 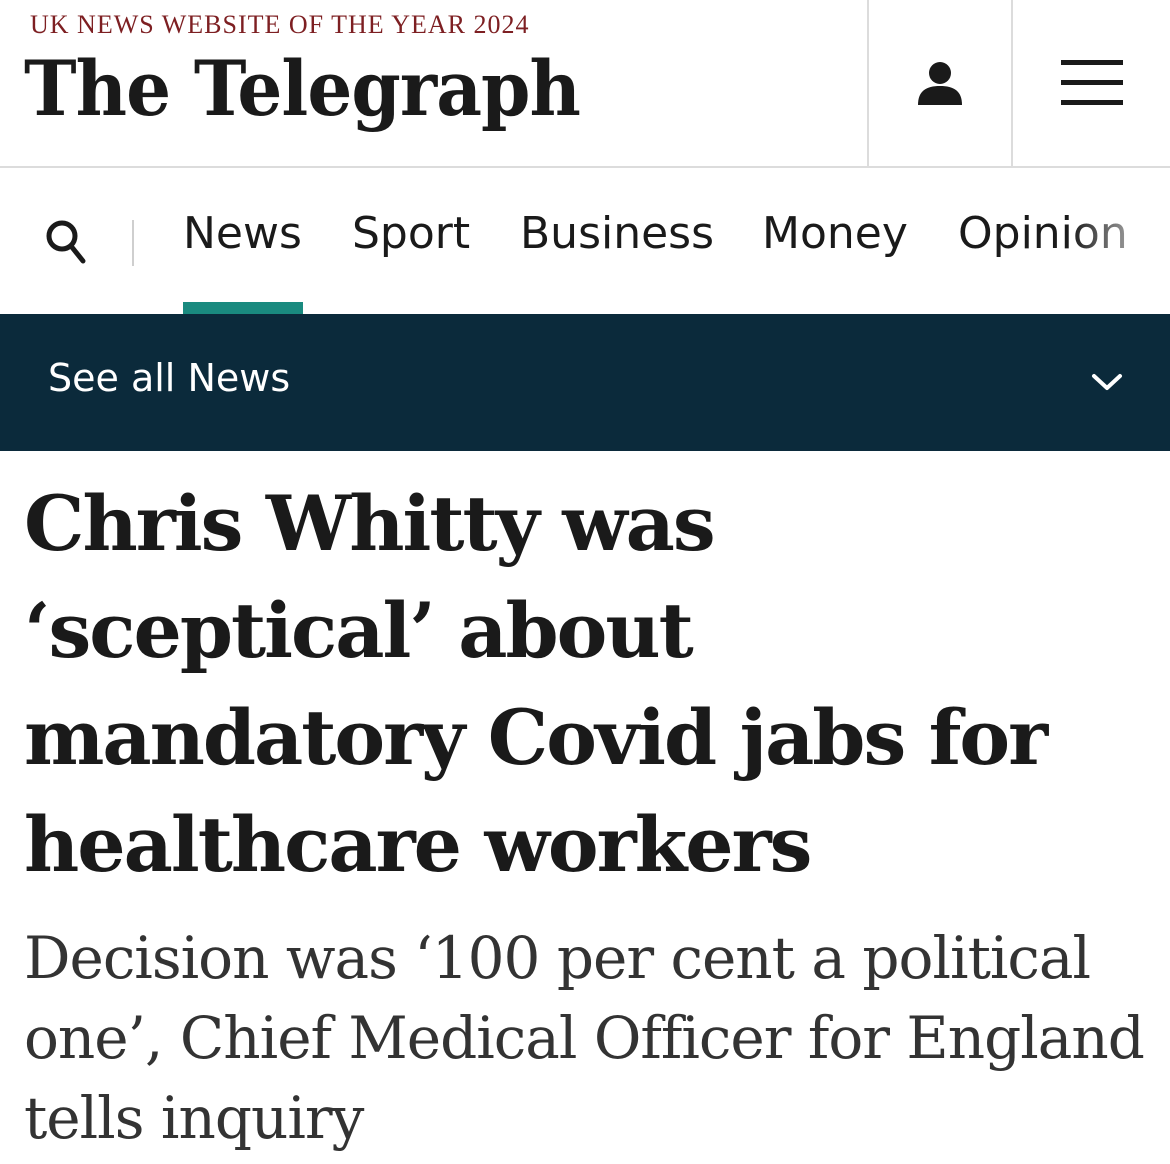 I want to click on hamburger-menu-icon, so click(x=1091, y=82).